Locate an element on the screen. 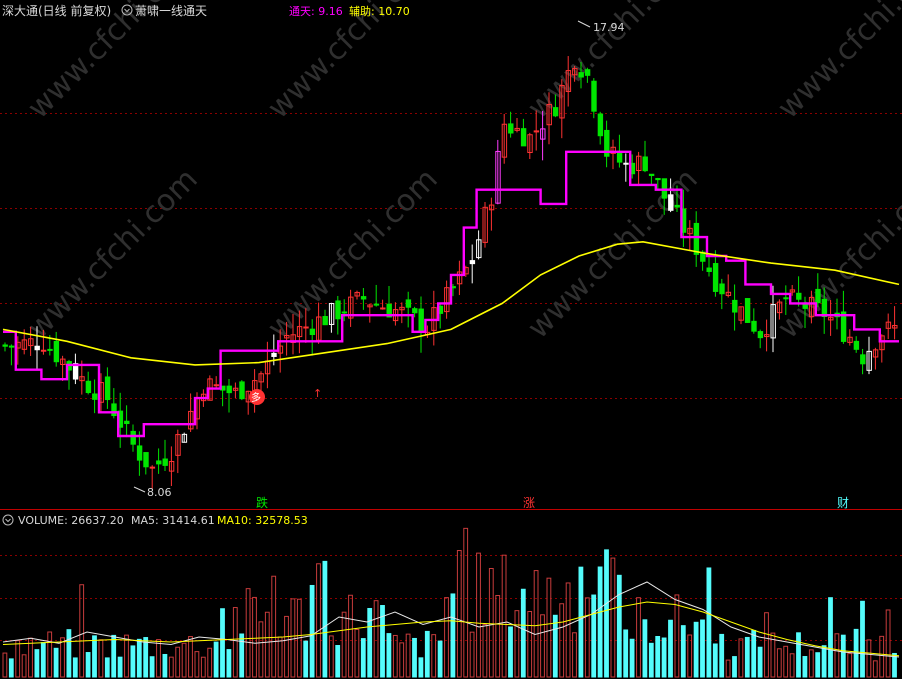 The image size is (902, 679). high-annotation: 17.94 is located at coordinates (601, 27).